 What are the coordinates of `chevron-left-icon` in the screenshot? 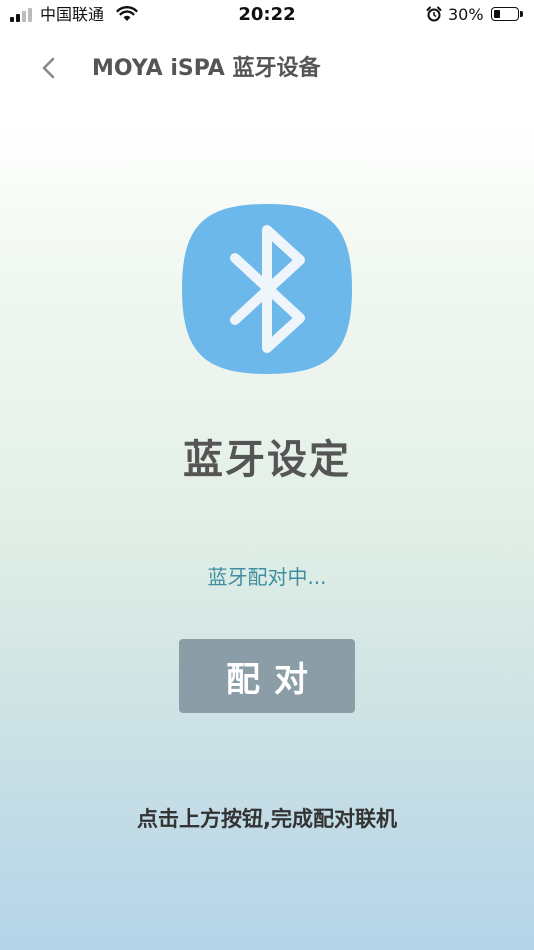 It's located at (48, 68).